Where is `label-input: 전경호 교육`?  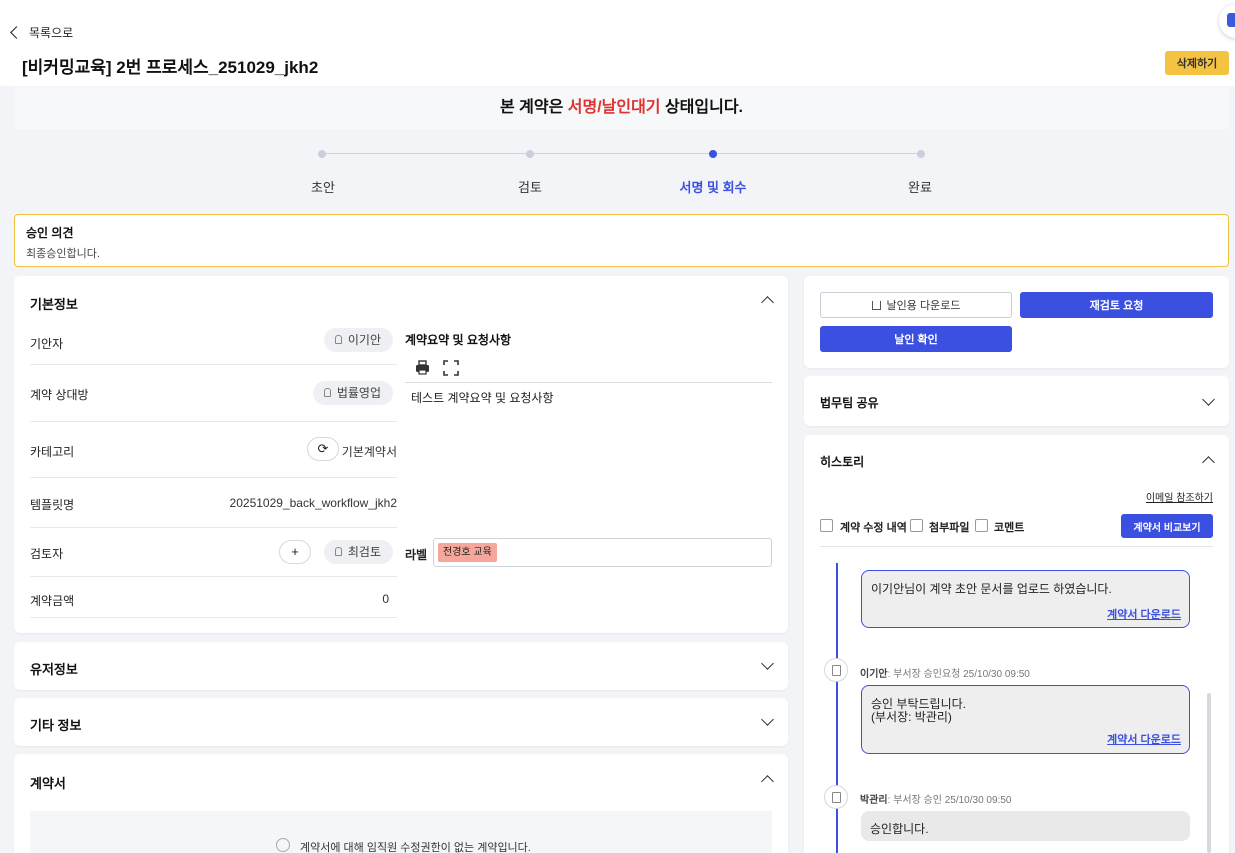 label-input: 전경호 교육 is located at coordinates (602, 552).